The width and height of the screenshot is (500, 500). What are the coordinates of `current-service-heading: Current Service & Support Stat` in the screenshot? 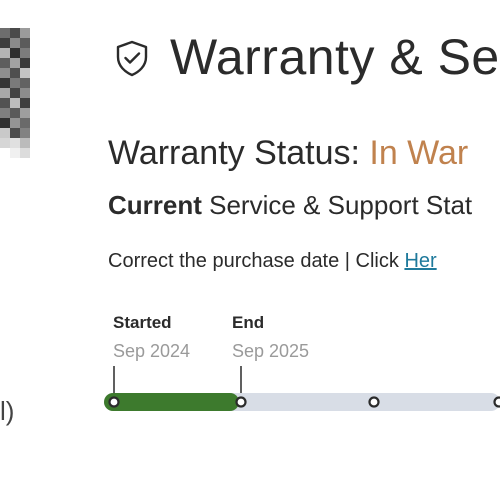 It's located at (290, 205).